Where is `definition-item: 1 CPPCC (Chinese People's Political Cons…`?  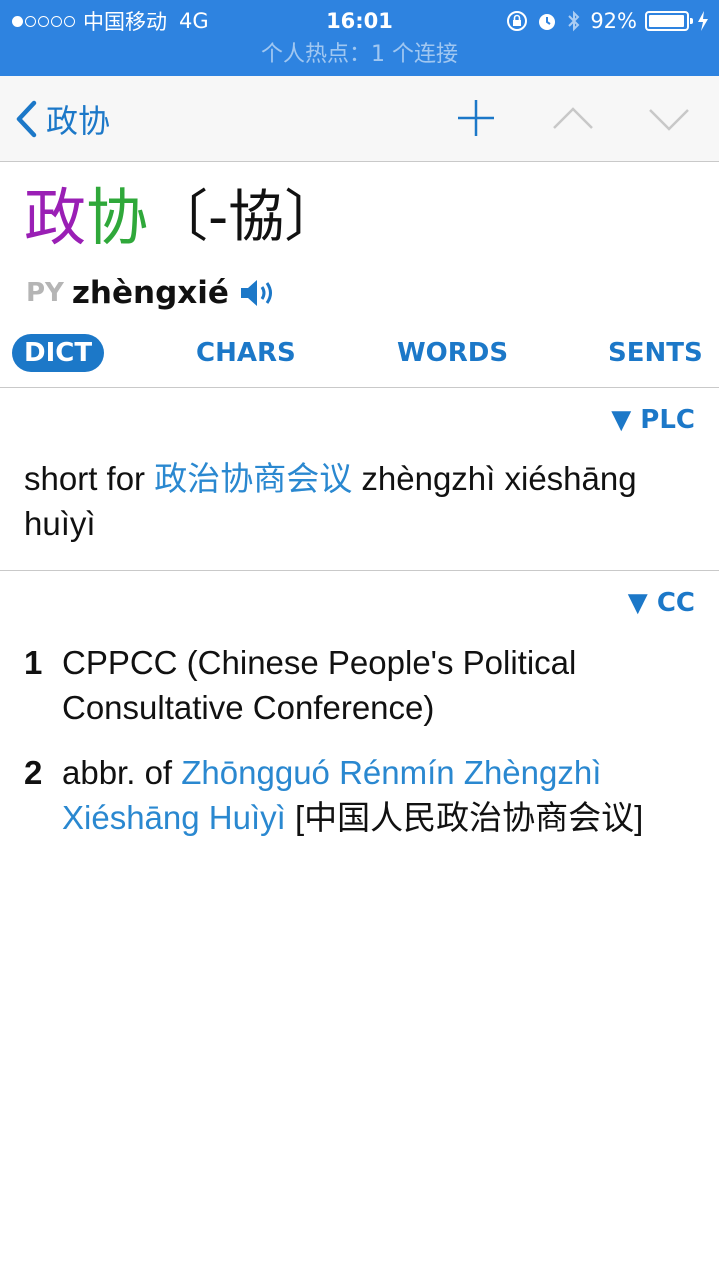 definition-item: 1 CPPCC (Chinese People's Political Cons… is located at coordinates (359, 685).